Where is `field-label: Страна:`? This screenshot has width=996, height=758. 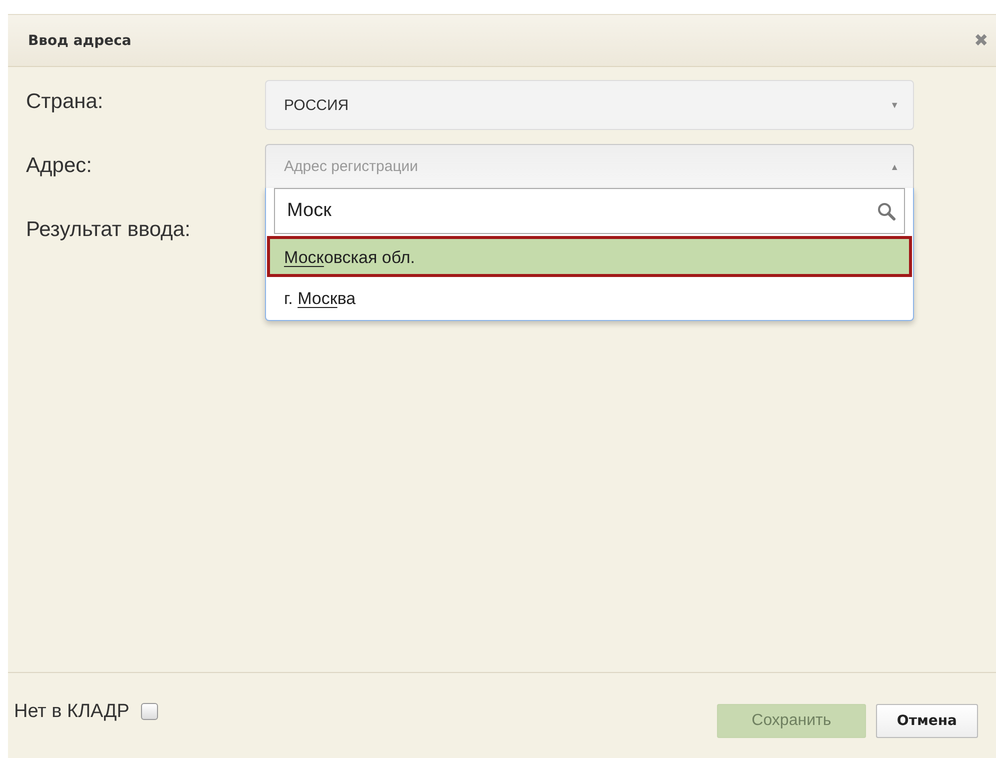
field-label: Страна: is located at coordinates (65, 101).